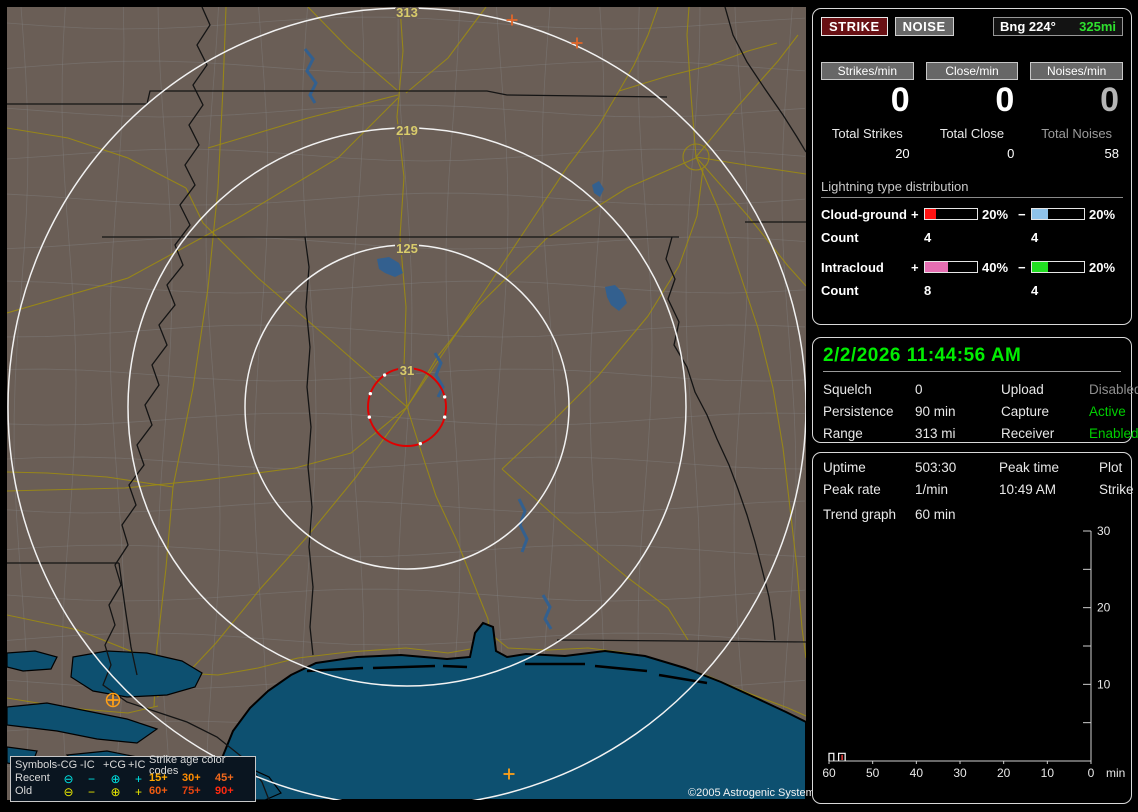 This screenshot has width=1138, height=812. Describe the element at coordinates (995, 214) in the screenshot. I see `cg-plus-pct: 20%` at that location.